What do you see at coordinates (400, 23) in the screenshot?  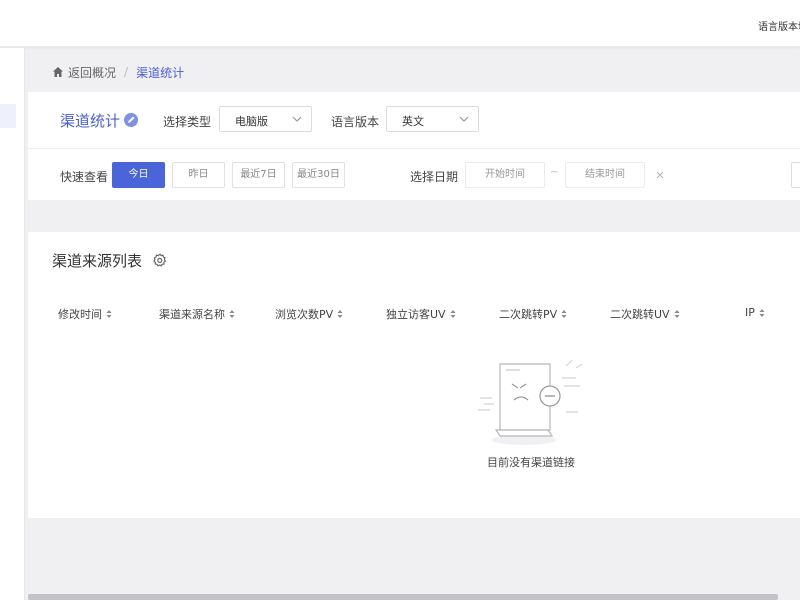 I see `top-bar: 语言版本切` at bounding box center [400, 23].